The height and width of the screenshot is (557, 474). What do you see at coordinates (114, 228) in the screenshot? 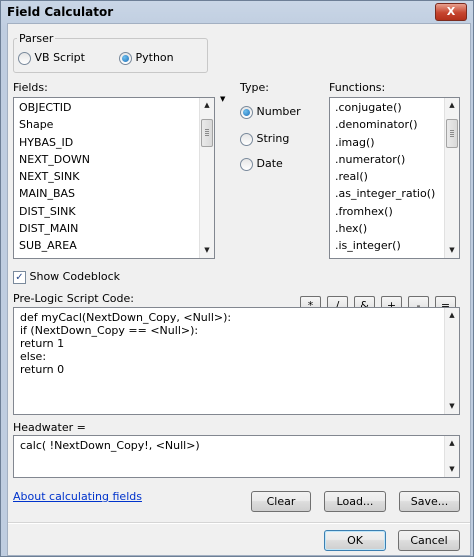
I see `field-list-item: DIST_MAIN` at bounding box center [114, 228].